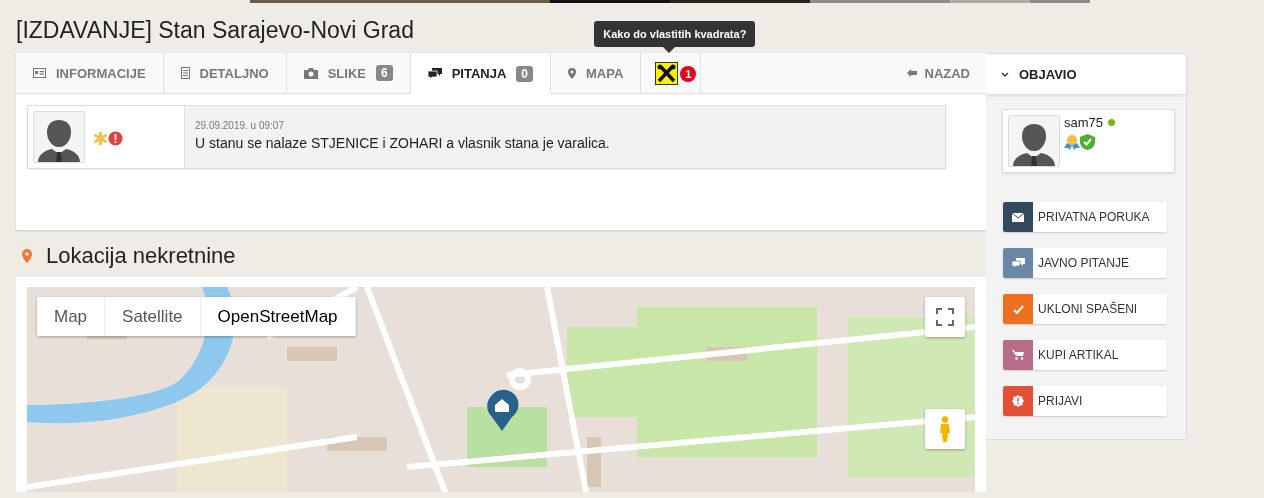  What do you see at coordinates (348, 73) in the screenshot?
I see `tab: SLIKE 6` at bounding box center [348, 73].